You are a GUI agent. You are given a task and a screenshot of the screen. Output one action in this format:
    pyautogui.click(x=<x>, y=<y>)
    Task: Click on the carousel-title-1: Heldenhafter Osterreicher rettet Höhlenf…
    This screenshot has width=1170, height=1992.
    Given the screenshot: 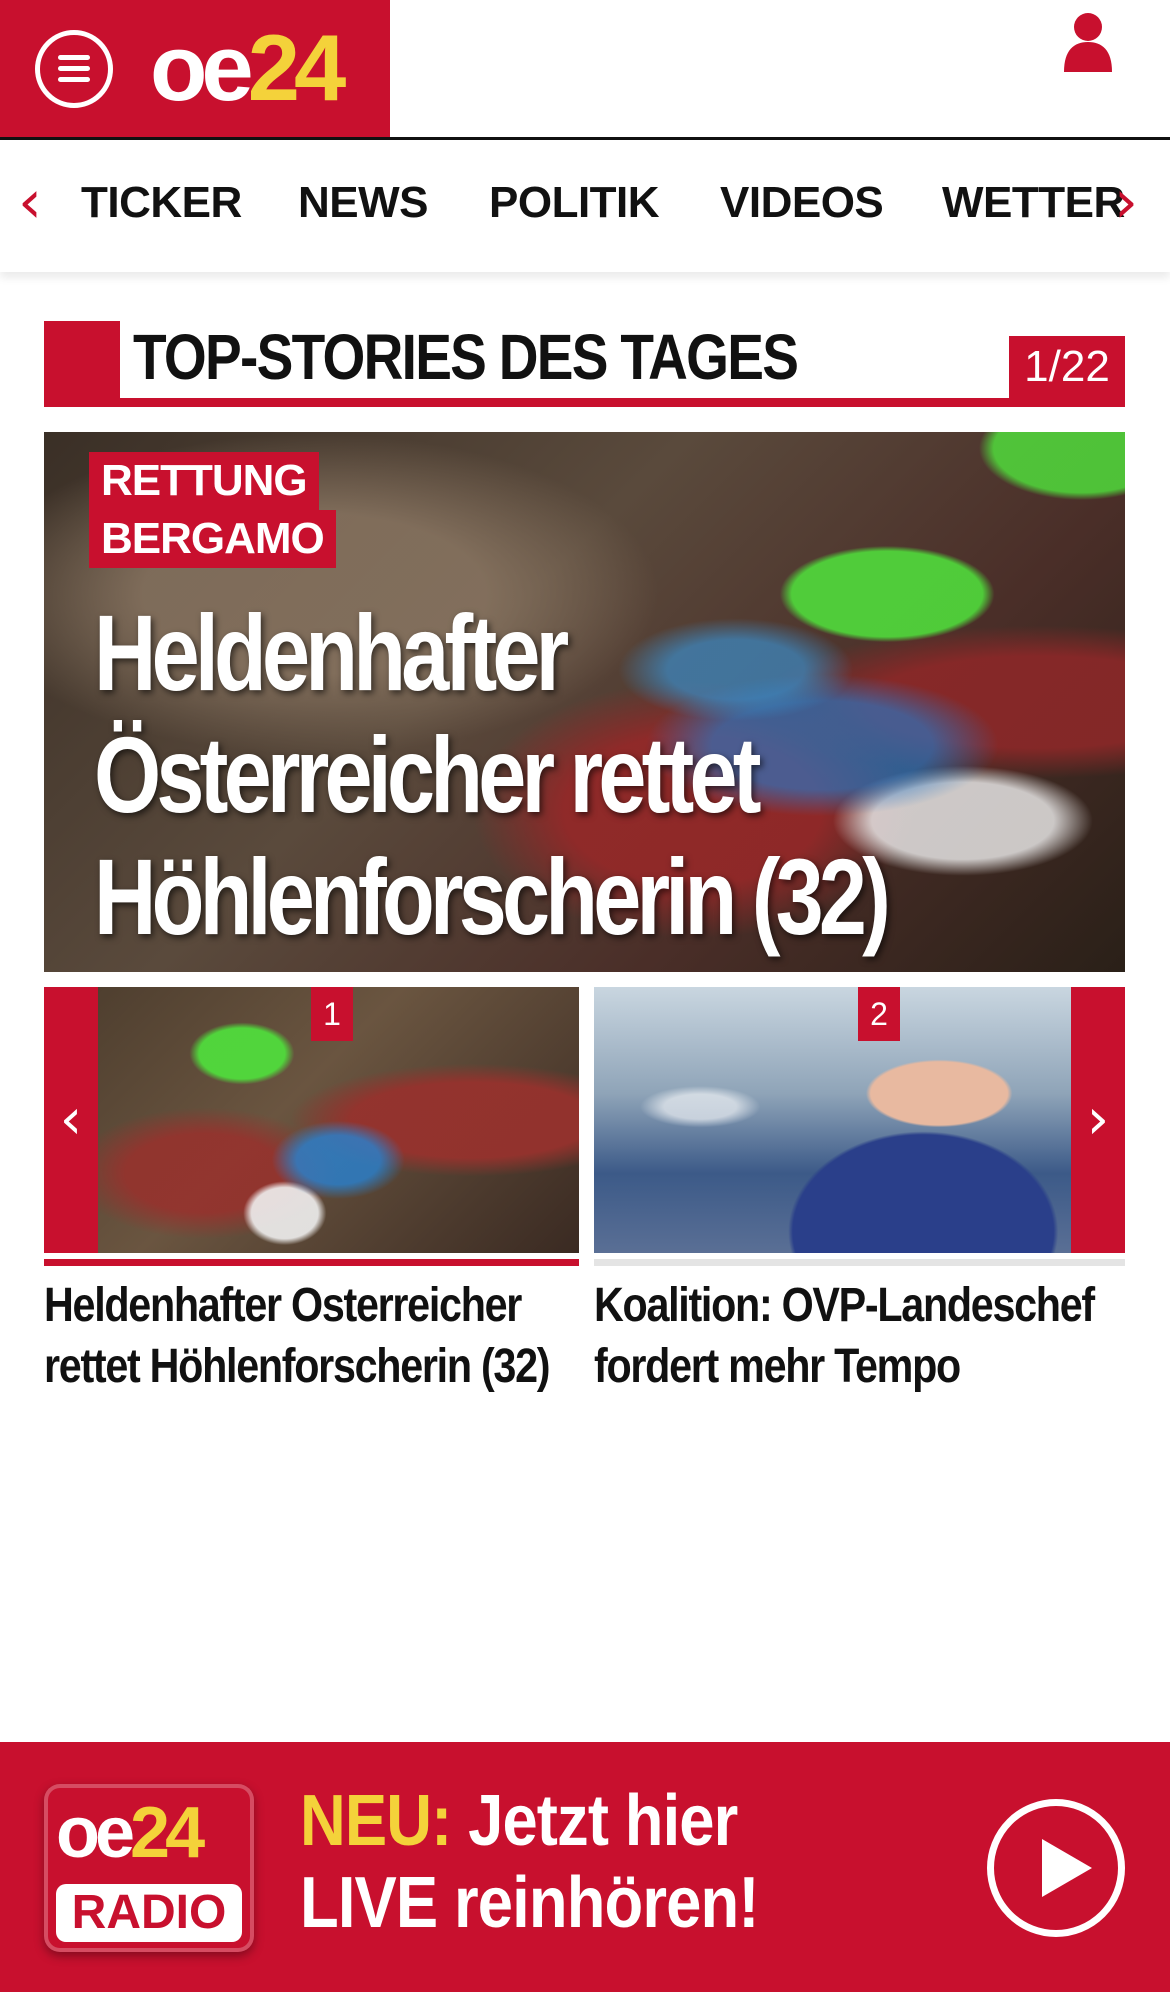 What is the action you would take?
    pyautogui.click(x=310, y=1336)
    